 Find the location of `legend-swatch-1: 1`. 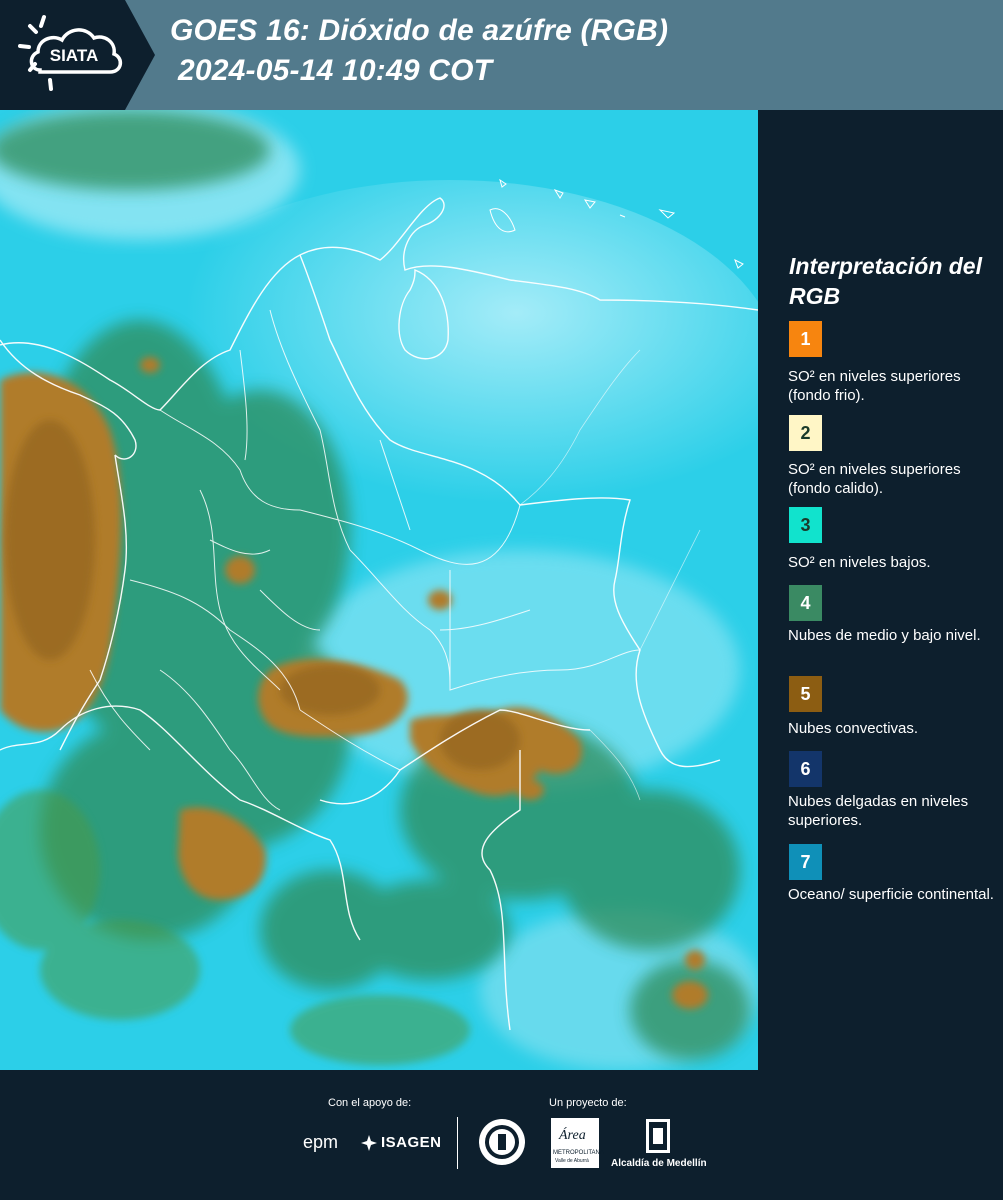

legend-swatch-1: 1 is located at coordinates (805, 339).